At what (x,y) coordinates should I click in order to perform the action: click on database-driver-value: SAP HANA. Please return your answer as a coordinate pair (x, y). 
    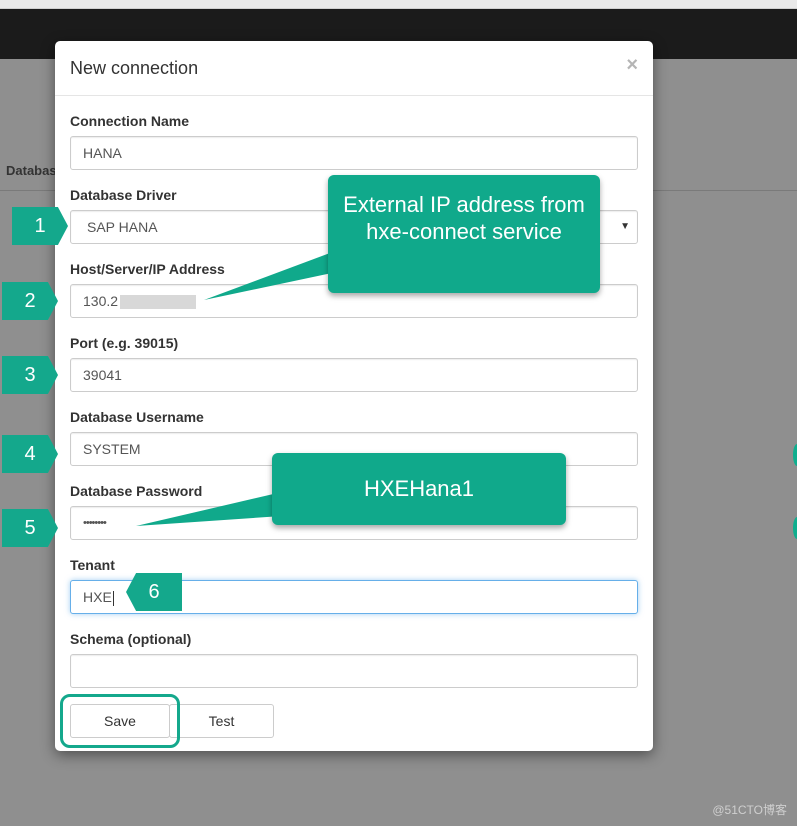
    Looking at the image, I should click on (122, 227).